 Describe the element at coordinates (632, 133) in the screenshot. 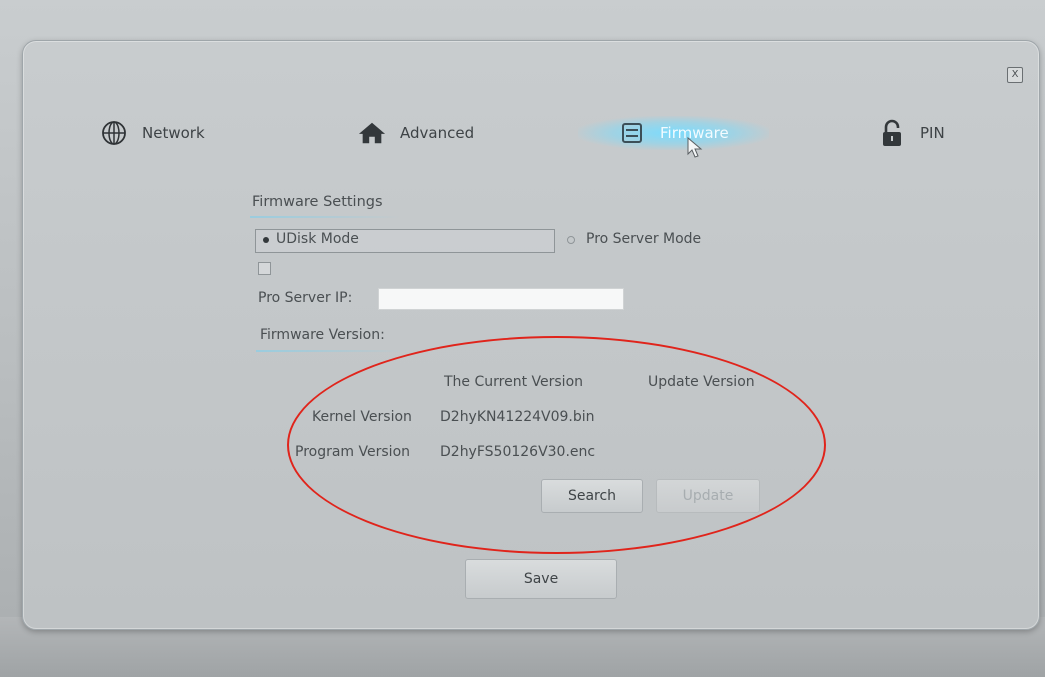

I see `firmware-chip-icon` at that location.